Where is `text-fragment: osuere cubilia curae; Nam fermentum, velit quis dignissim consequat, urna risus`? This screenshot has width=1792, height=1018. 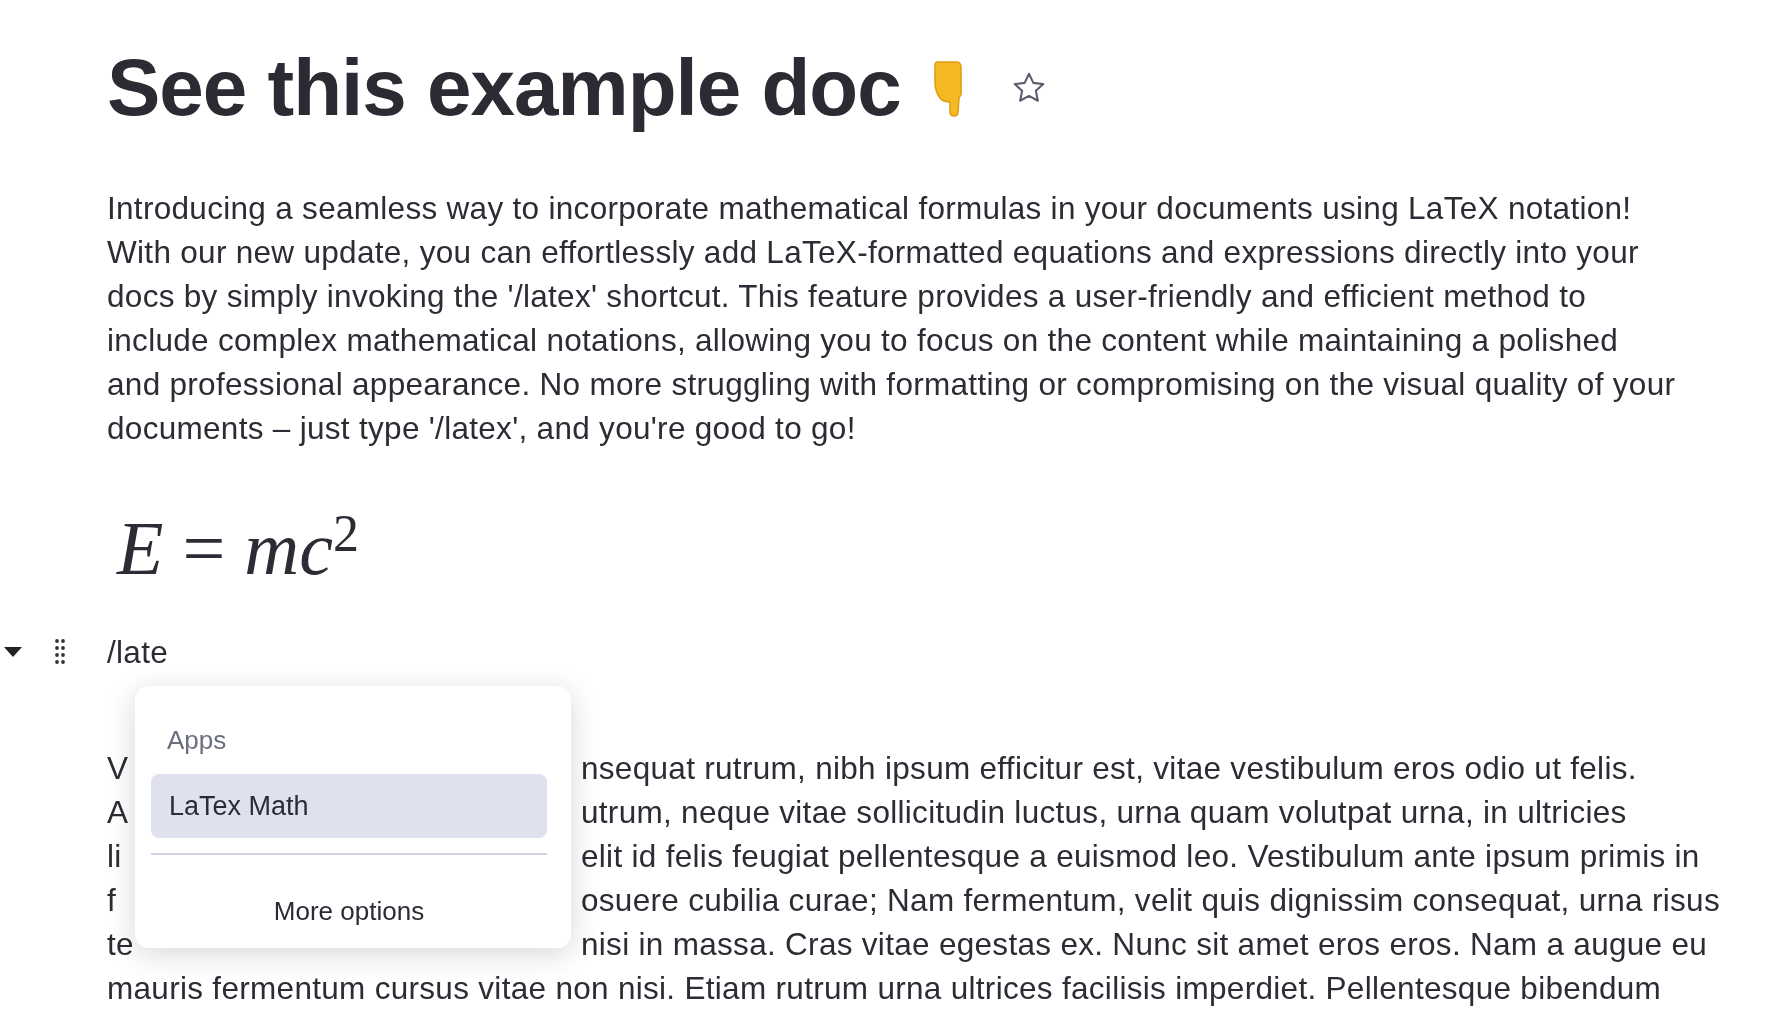
text-fragment: osuere cubilia curae; Nam fermentum, velit quis dignissim consequat, urna risus is located at coordinates (1150, 900).